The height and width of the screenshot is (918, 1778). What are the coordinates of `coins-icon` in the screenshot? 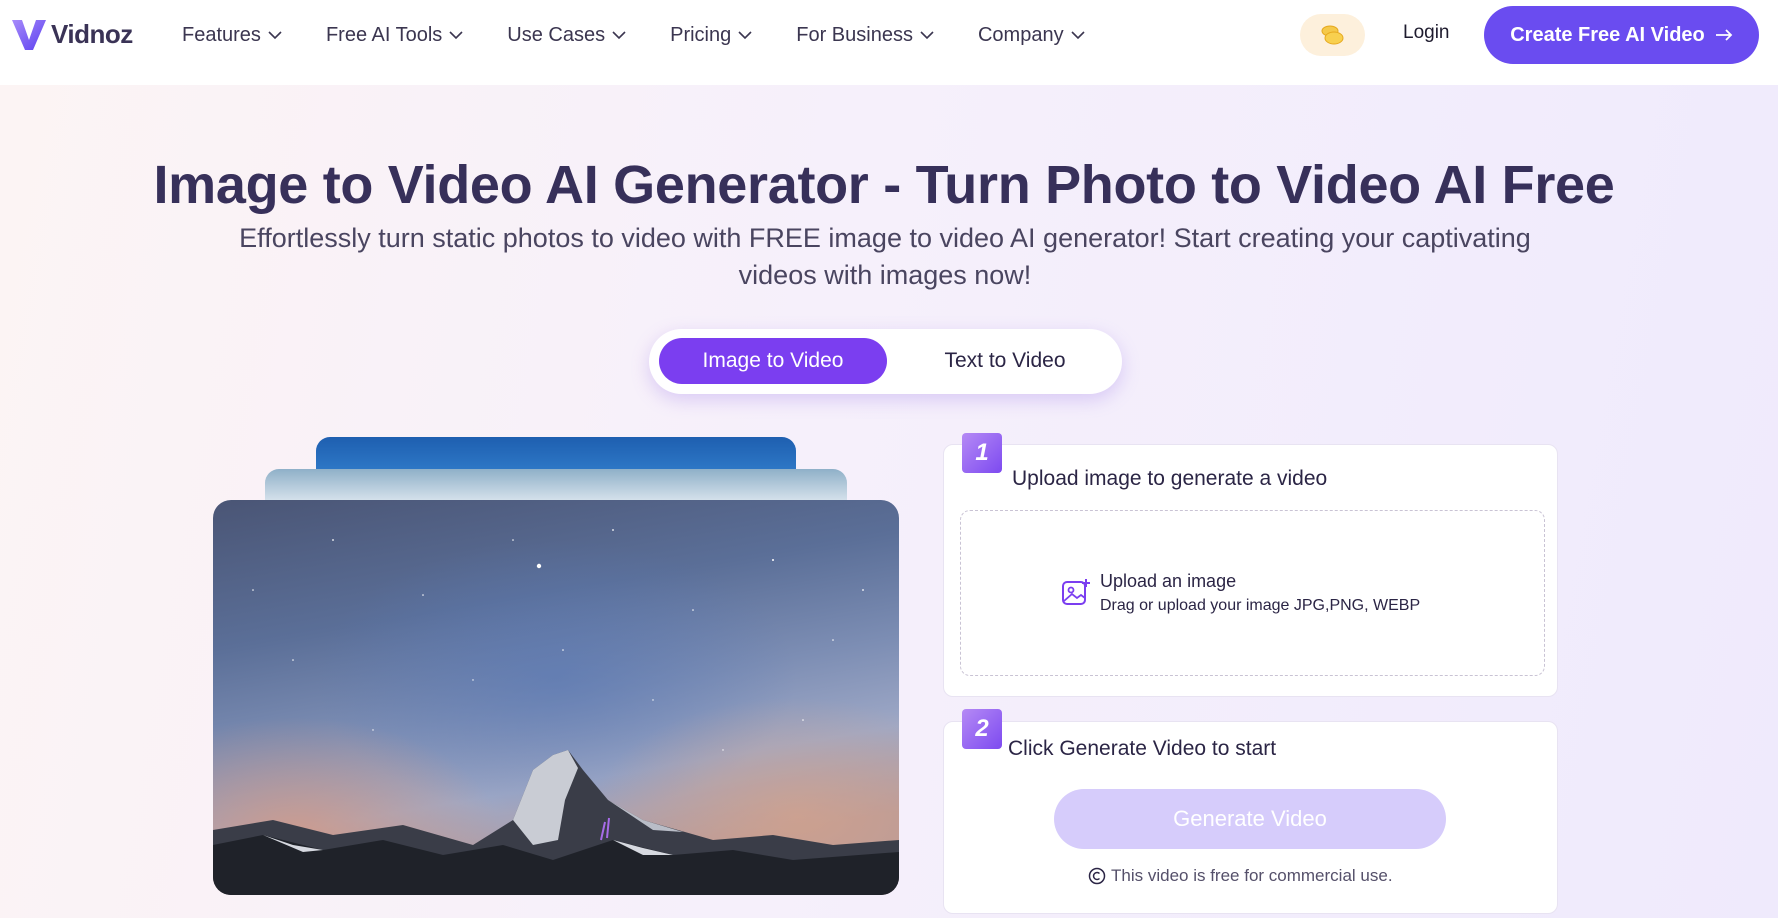 It's located at (1332, 35).